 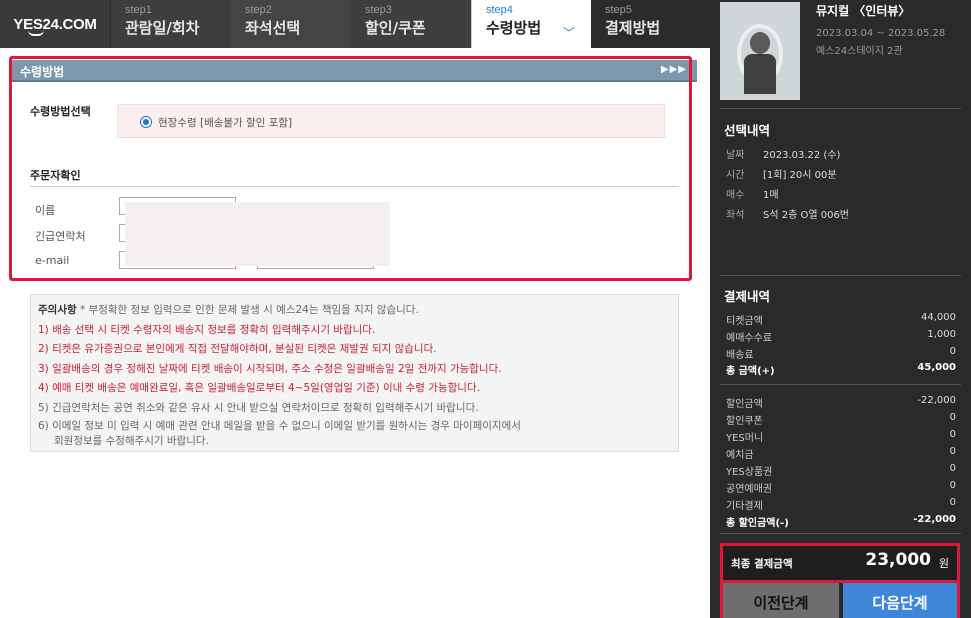 I want to click on notice-title: 주의사항, so click(x=57, y=310).